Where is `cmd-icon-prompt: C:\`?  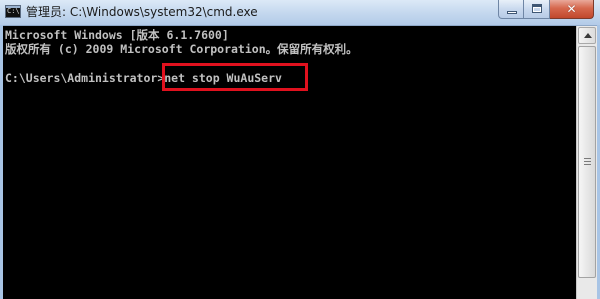
cmd-icon-prompt: C:\ is located at coordinates (13, 11).